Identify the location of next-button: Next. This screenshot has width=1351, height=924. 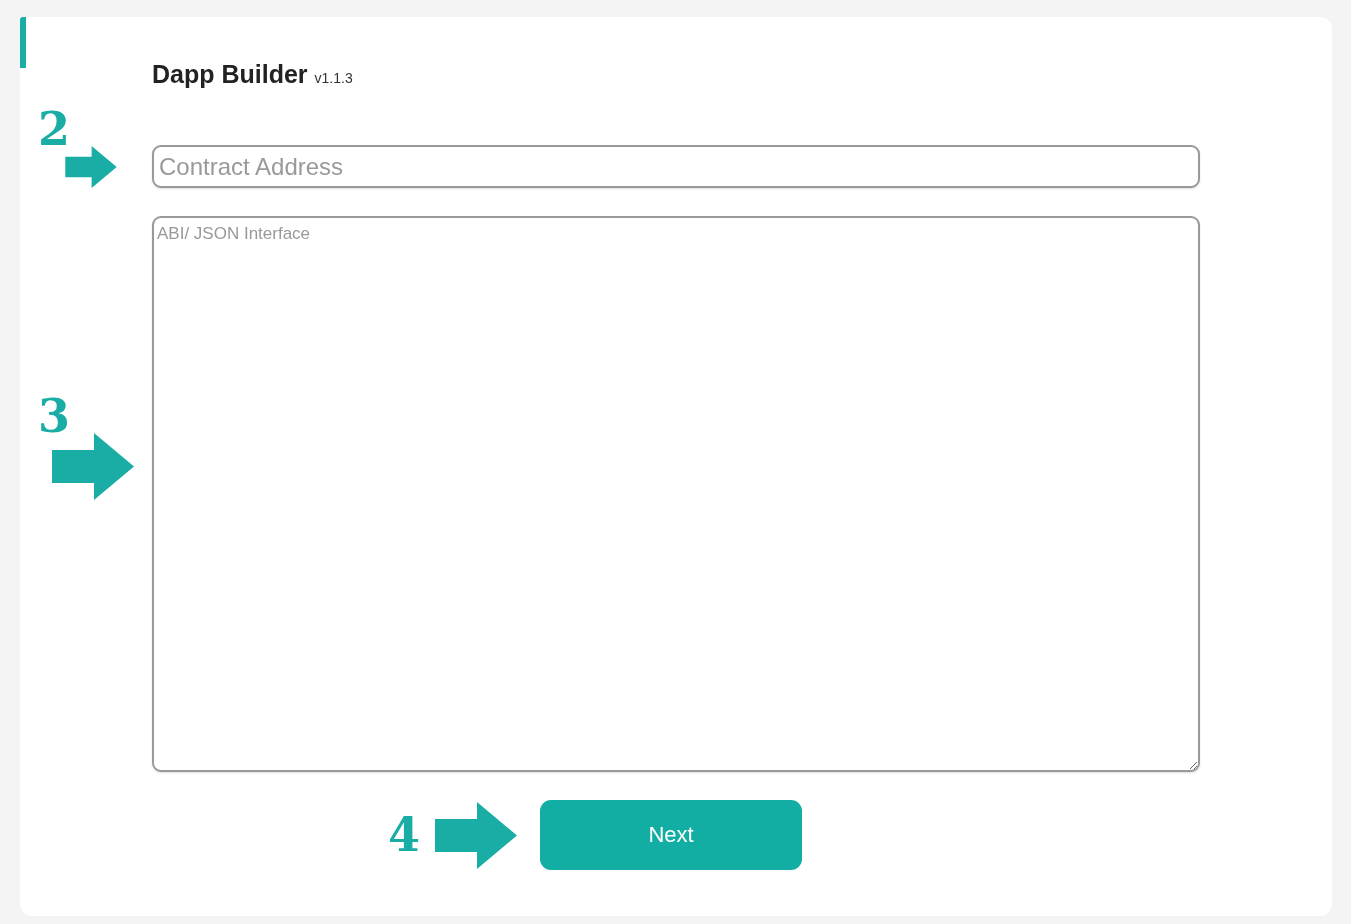
(671, 835).